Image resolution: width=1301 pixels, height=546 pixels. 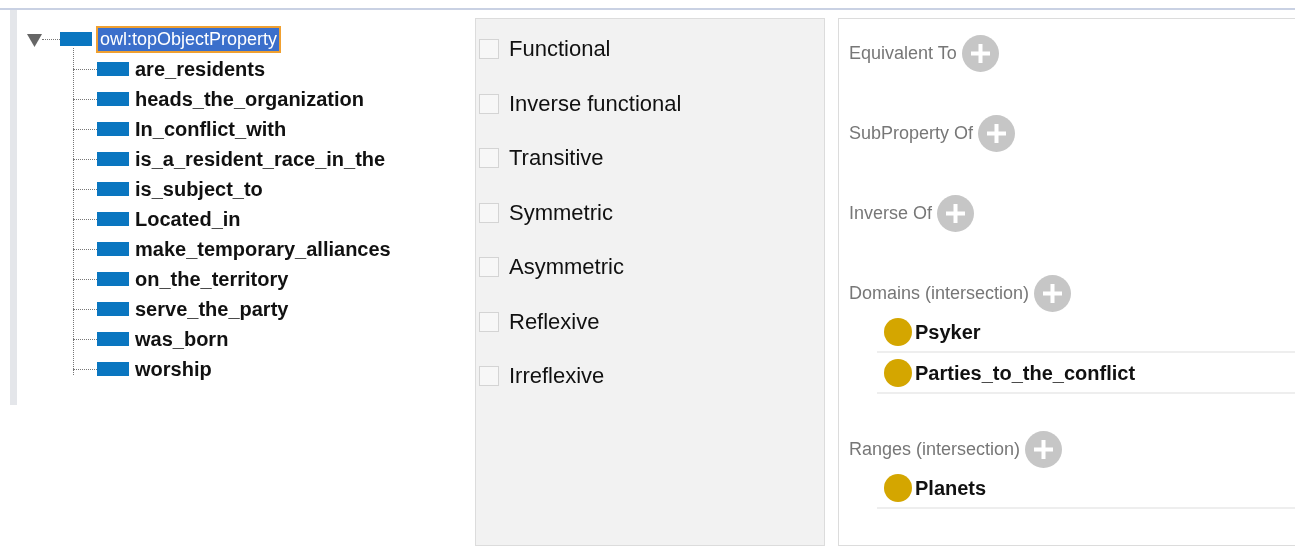 What do you see at coordinates (911, 133) in the screenshot?
I see `section-title: SubProperty Of` at bounding box center [911, 133].